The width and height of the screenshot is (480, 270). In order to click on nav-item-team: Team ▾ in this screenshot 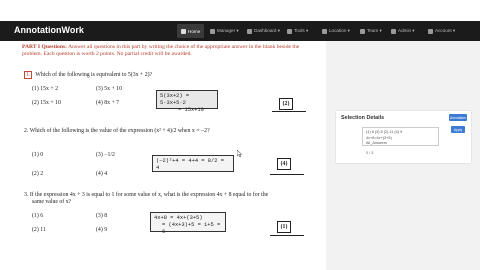, I will do `click(371, 31)`.